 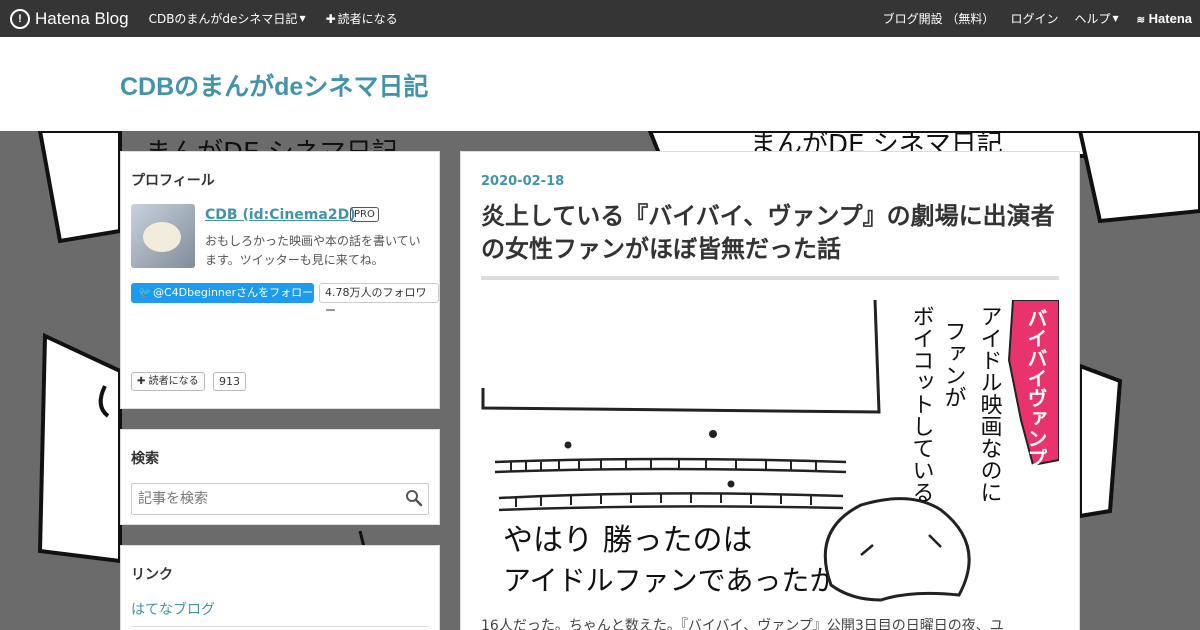 I want to click on avatar-face-icon, so click(x=162, y=237).